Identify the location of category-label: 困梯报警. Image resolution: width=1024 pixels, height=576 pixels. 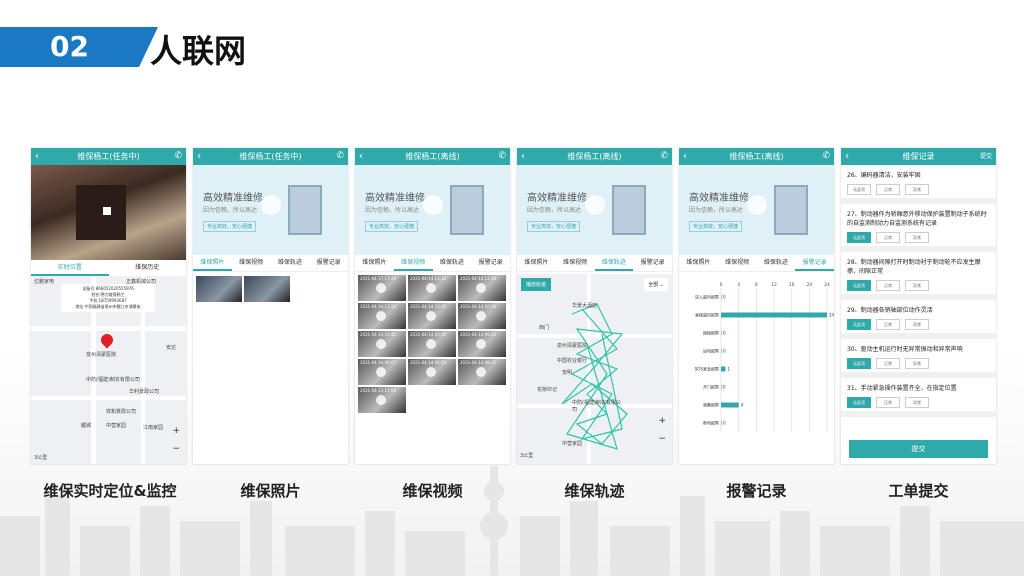
(711, 333).